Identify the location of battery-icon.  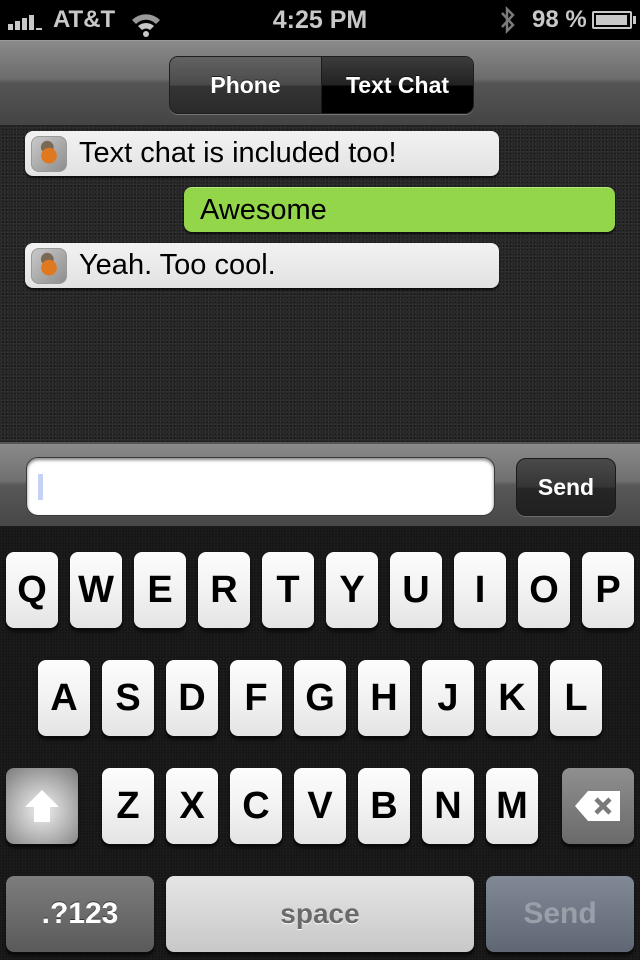
(614, 20).